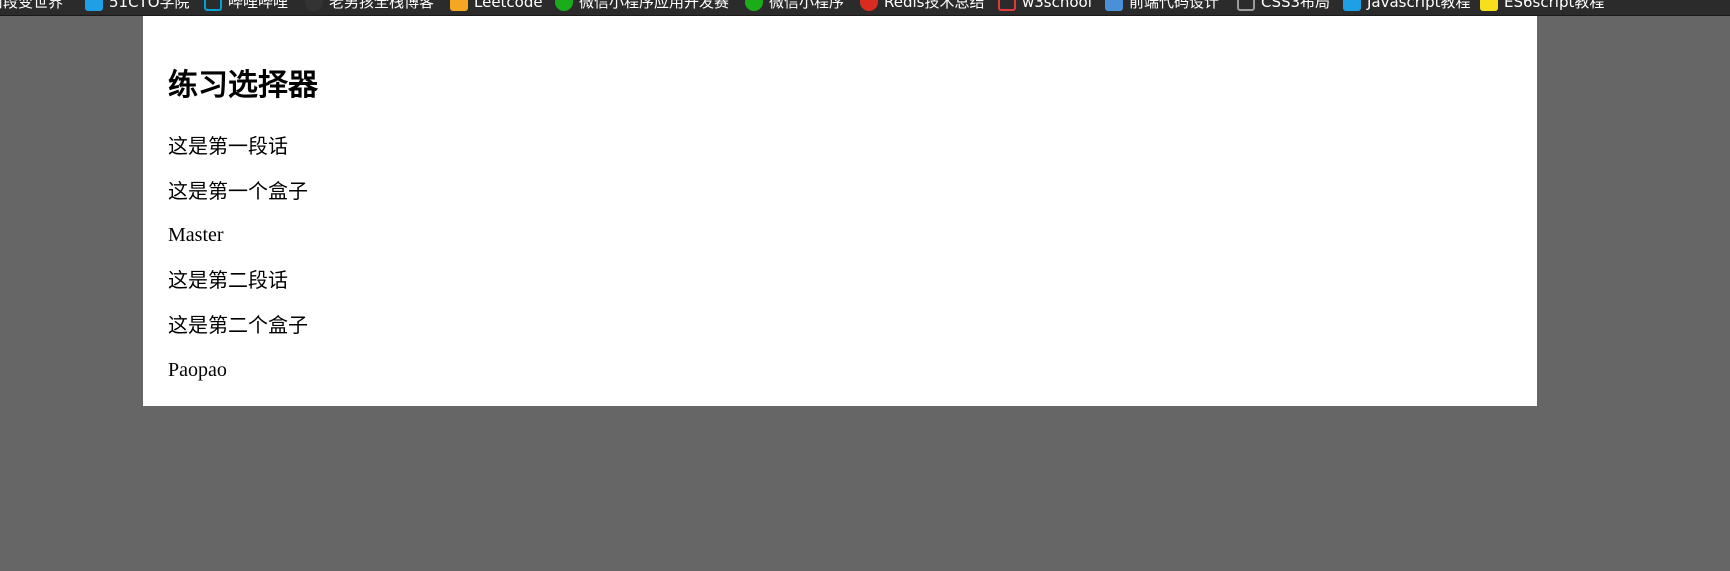 The height and width of the screenshot is (571, 1730). What do you see at coordinates (228, 146) in the screenshot?
I see `paragraph-first: 这是第一段话` at bounding box center [228, 146].